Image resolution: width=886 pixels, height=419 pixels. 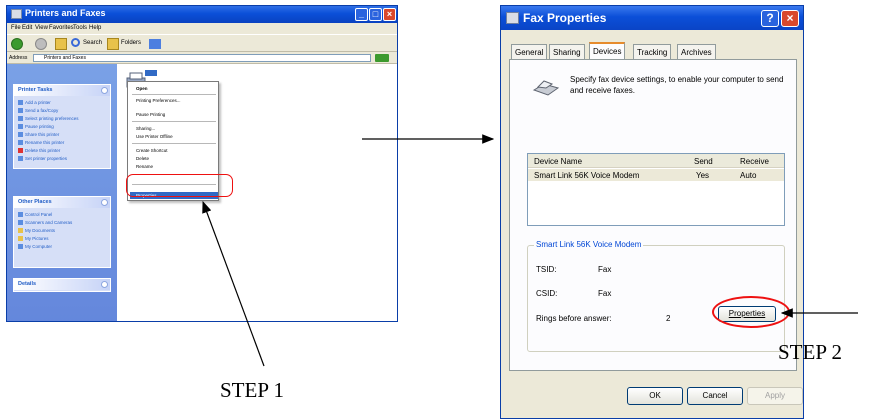 I want to click on step2-label: STEP 2, so click(x=810, y=352).